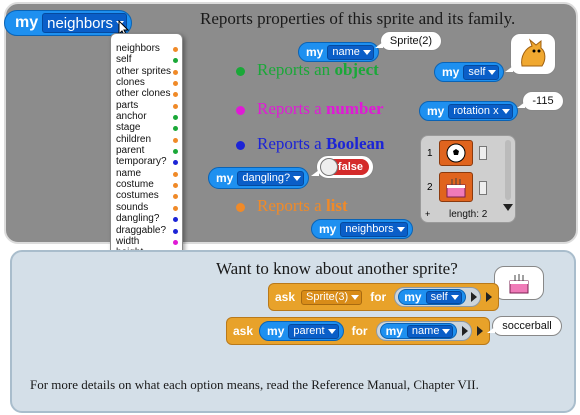 This screenshot has width=580, height=415. I want to click on list-watcher: 1 2 + length: 2, so click(468, 179).